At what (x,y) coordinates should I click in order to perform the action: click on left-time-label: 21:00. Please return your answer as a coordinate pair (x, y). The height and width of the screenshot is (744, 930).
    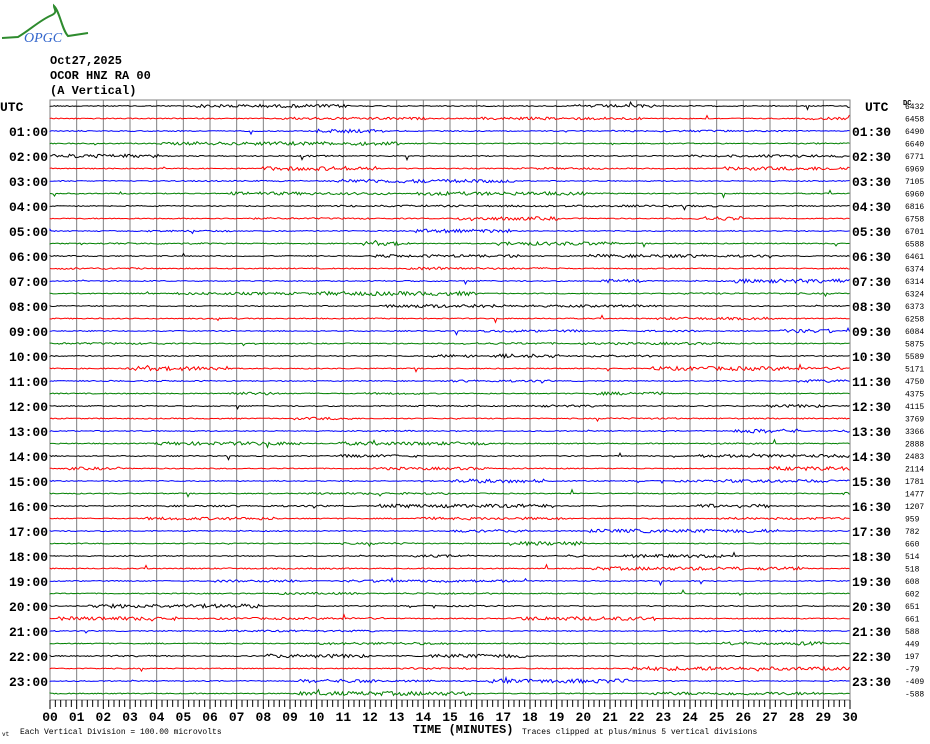
    Looking at the image, I should click on (28, 632).